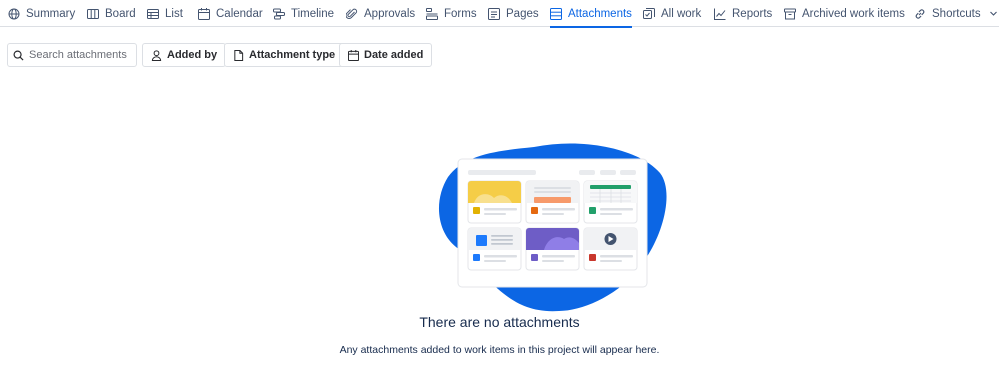 This screenshot has height=382, width=999. Describe the element at coordinates (610, 202) in the screenshot. I see `spreadsheet-tile` at that location.